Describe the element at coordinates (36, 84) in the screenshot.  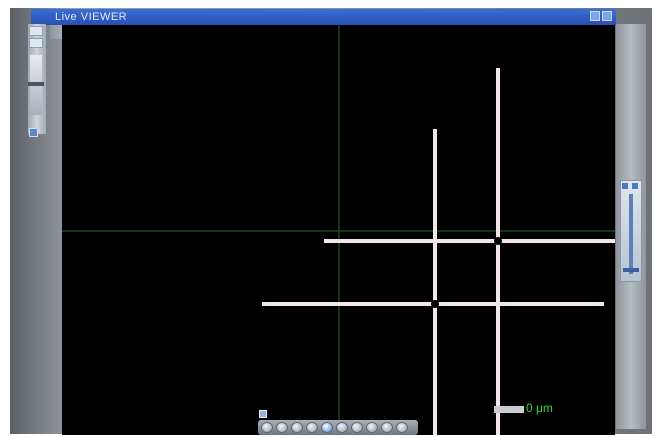
I see `zoom-slider-handle` at that location.